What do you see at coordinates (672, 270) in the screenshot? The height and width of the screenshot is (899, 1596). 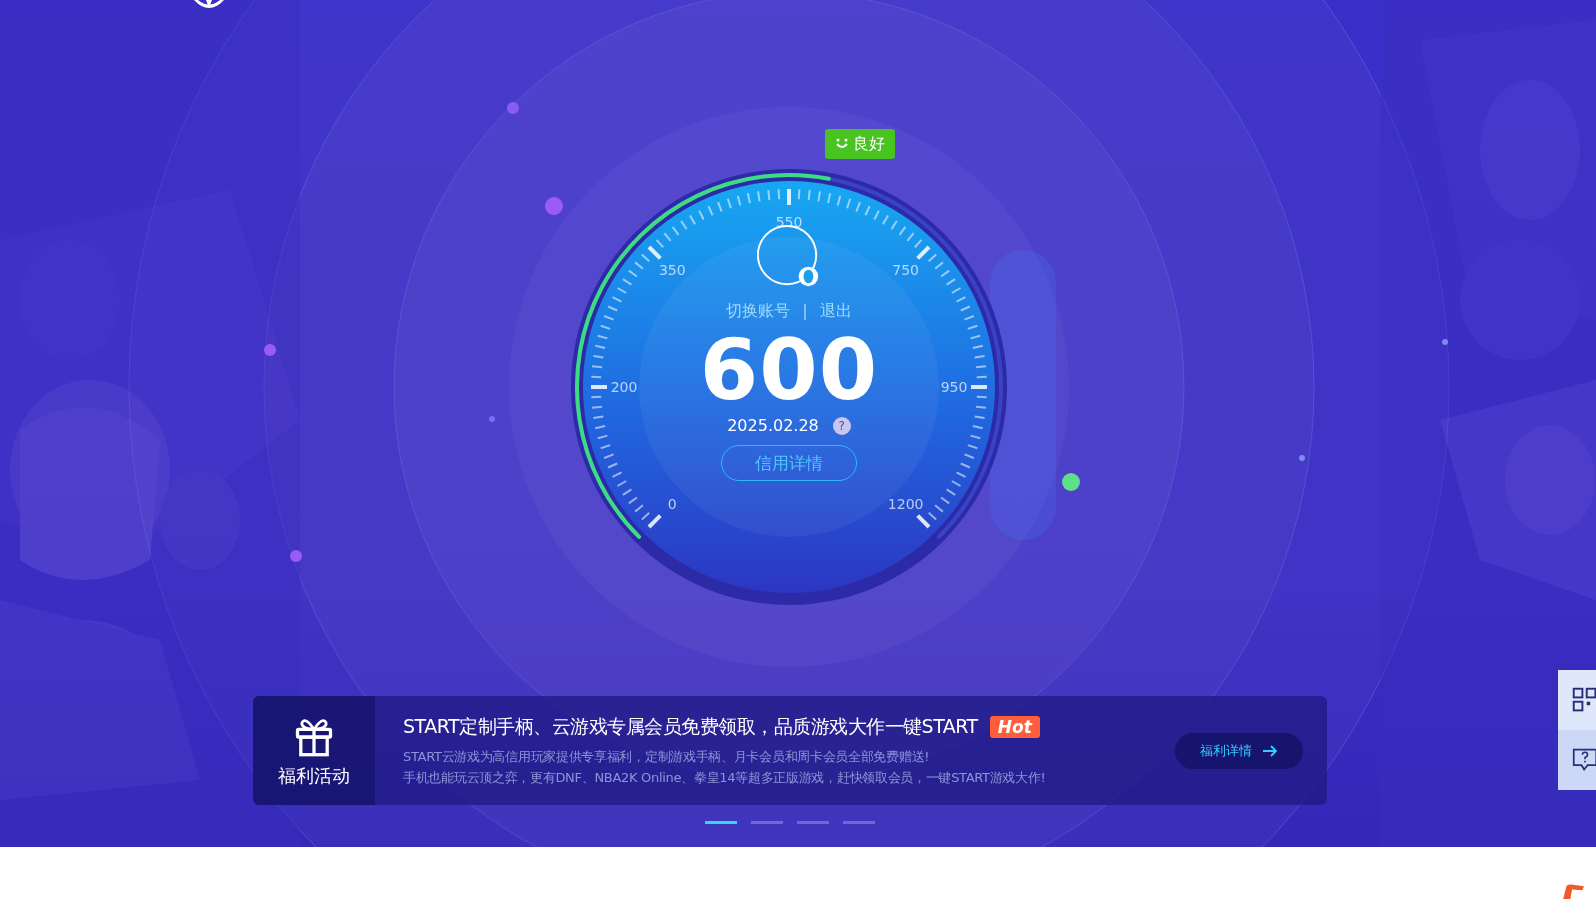 I see `scale-label: 350` at bounding box center [672, 270].